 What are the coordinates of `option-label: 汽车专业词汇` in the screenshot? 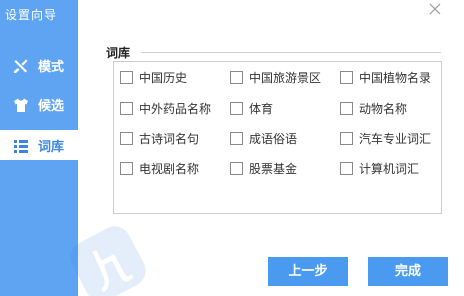 It's located at (395, 139).